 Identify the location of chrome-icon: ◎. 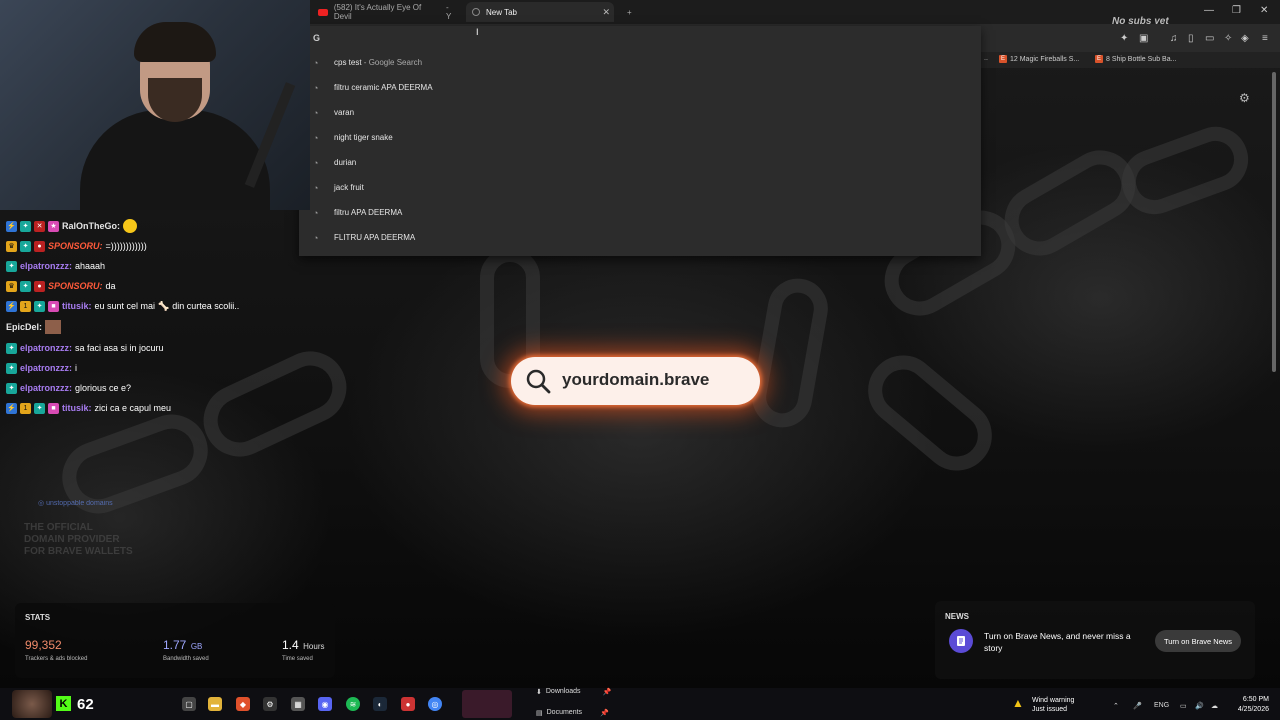
(435, 704).